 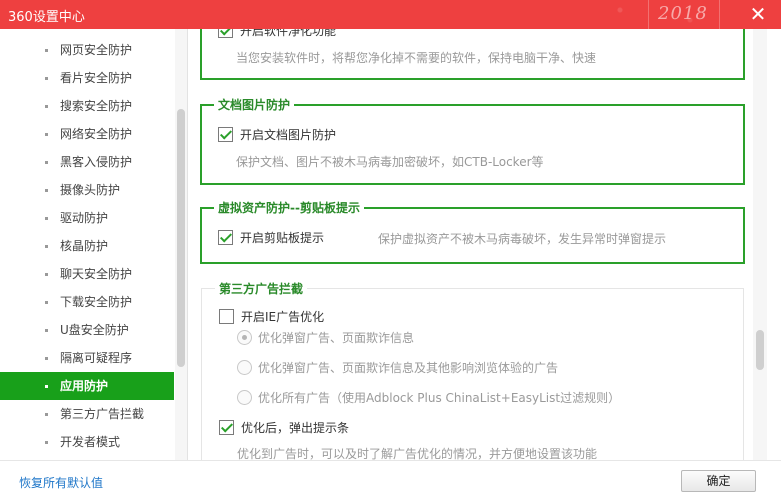 What do you see at coordinates (261, 289) in the screenshot?
I see `third-party-ads-title: 第三方广告拦截` at bounding box center [261, 289].